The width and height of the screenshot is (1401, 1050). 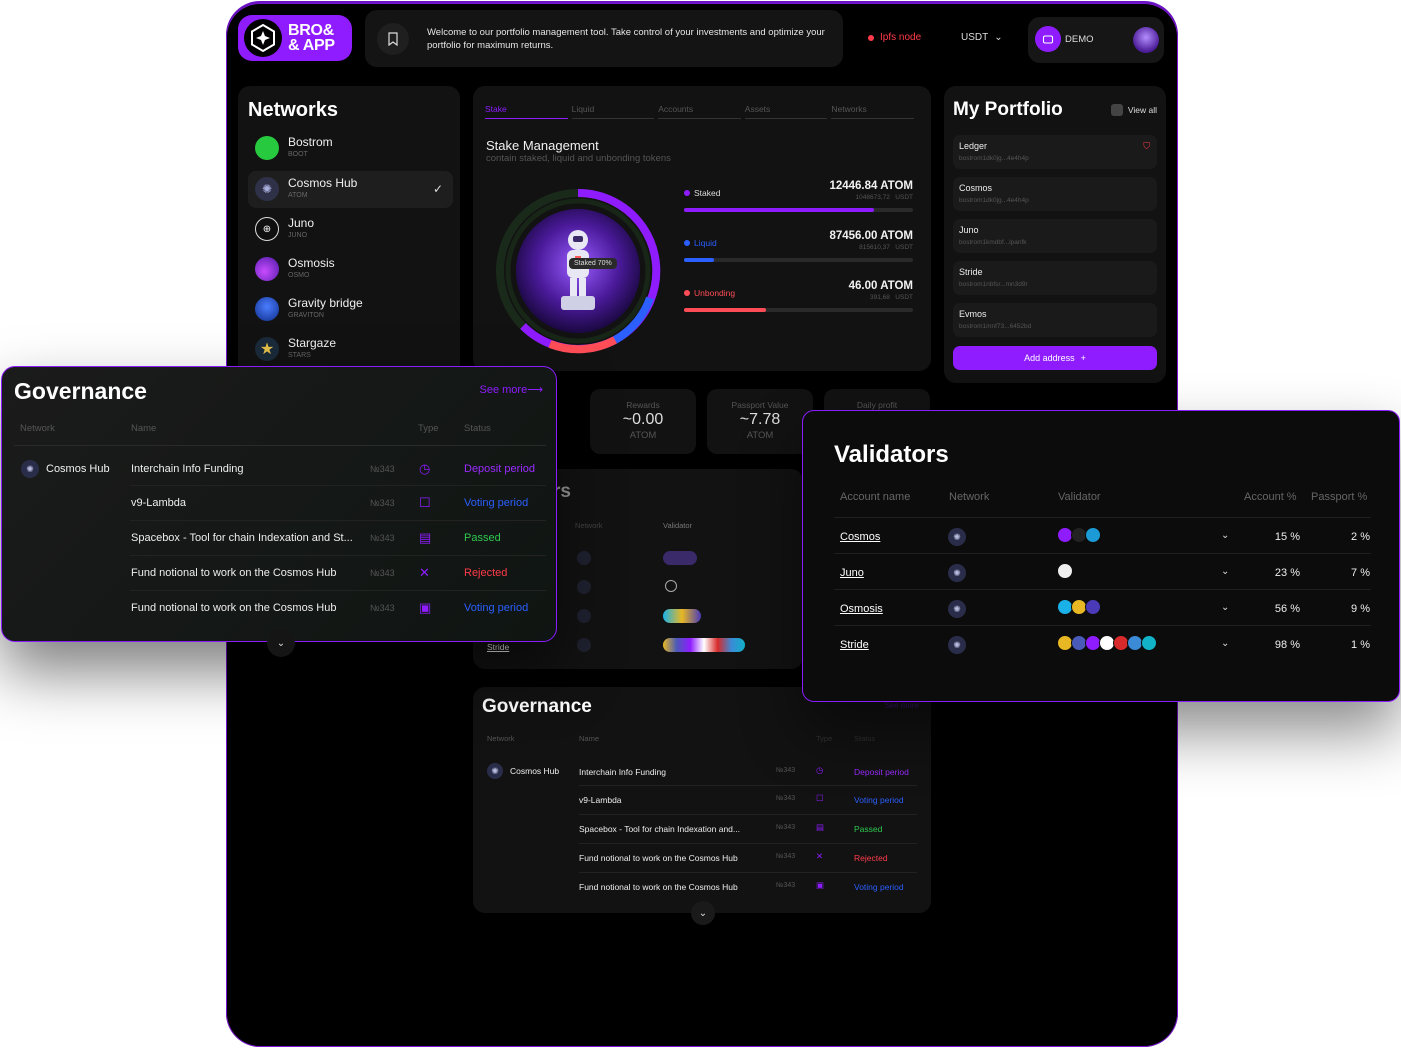 I want to click on passport-percent: 2 %, so click(x=1360, y=537).